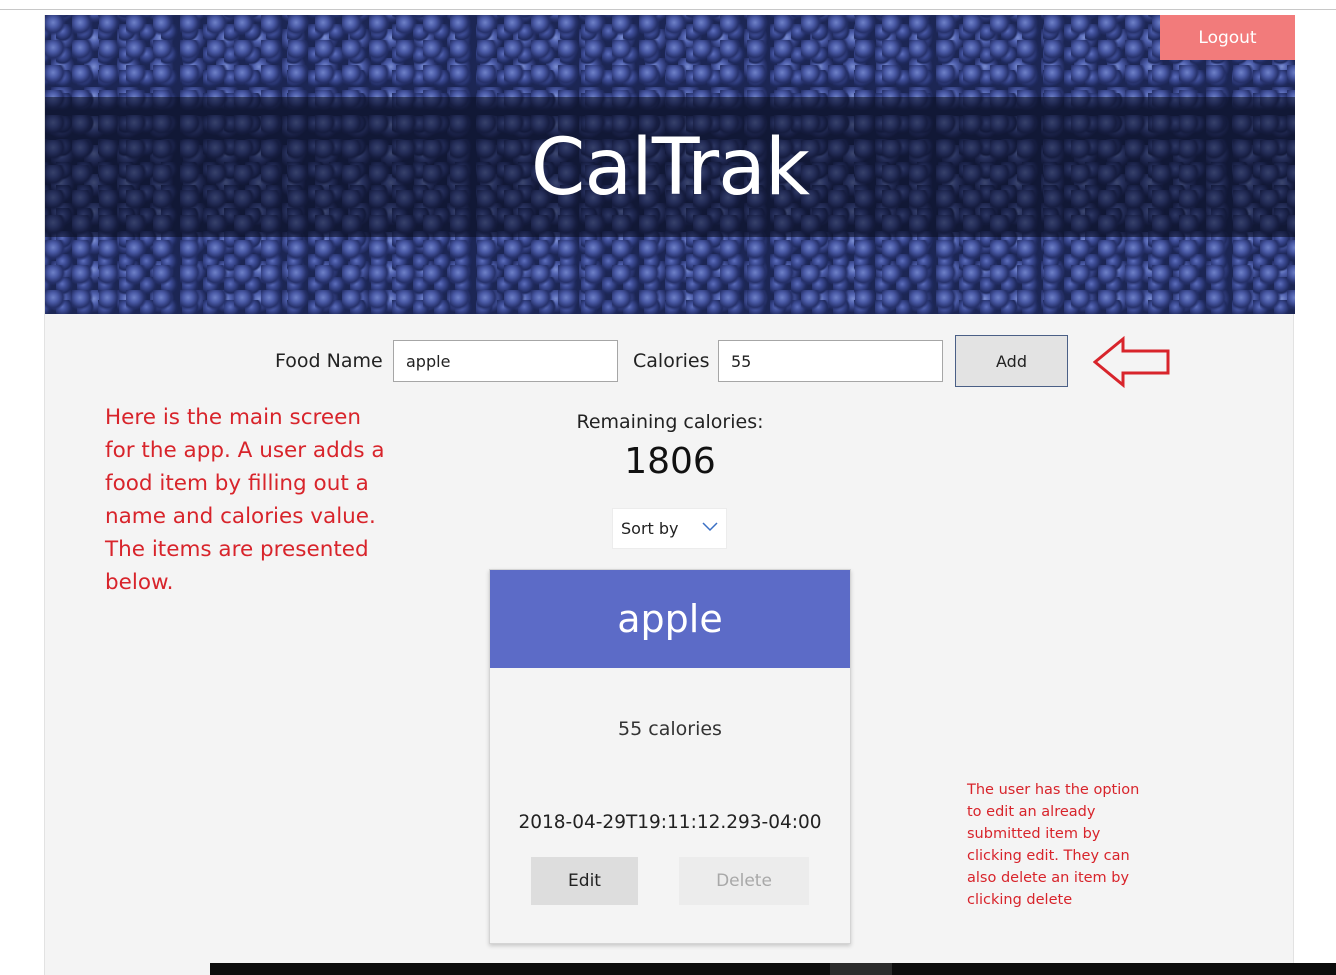 The height and width of the screenshot is (975, 1336). Describe the element at coordinates (710, 527) in the screenshot. I see `chevron-down-icon` at that location.